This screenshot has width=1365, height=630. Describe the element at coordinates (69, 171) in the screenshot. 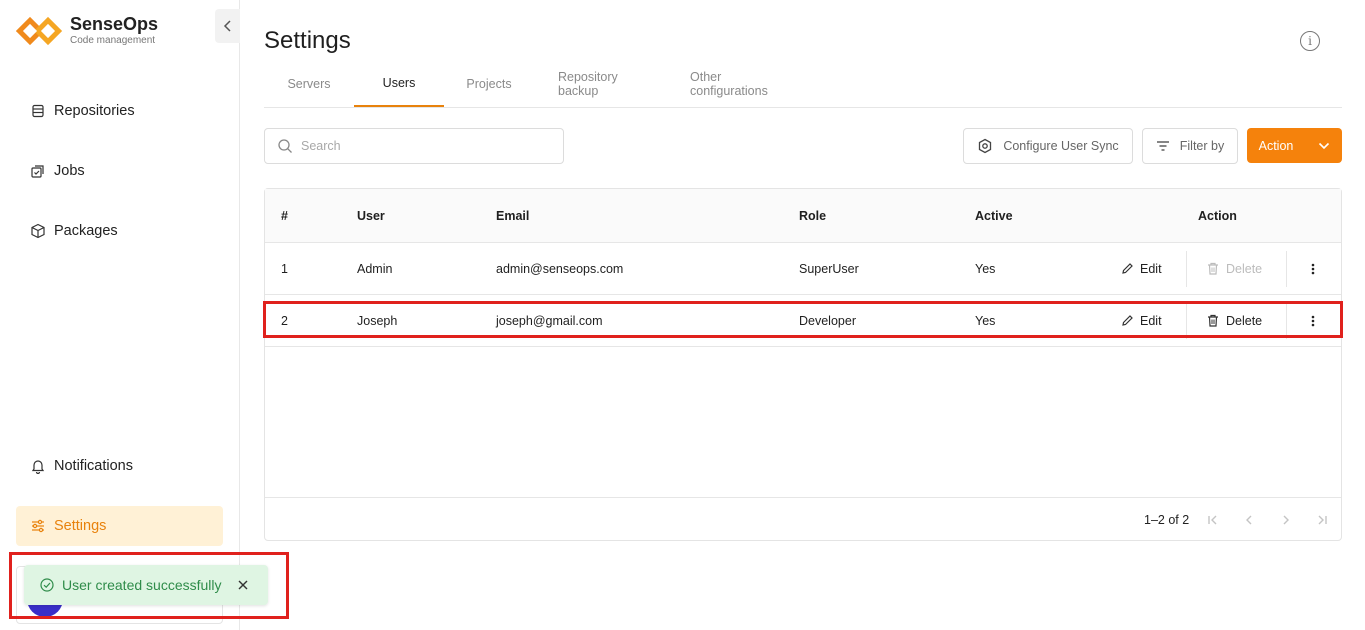

I see `sidebar-item-label: Jobs` at that location.